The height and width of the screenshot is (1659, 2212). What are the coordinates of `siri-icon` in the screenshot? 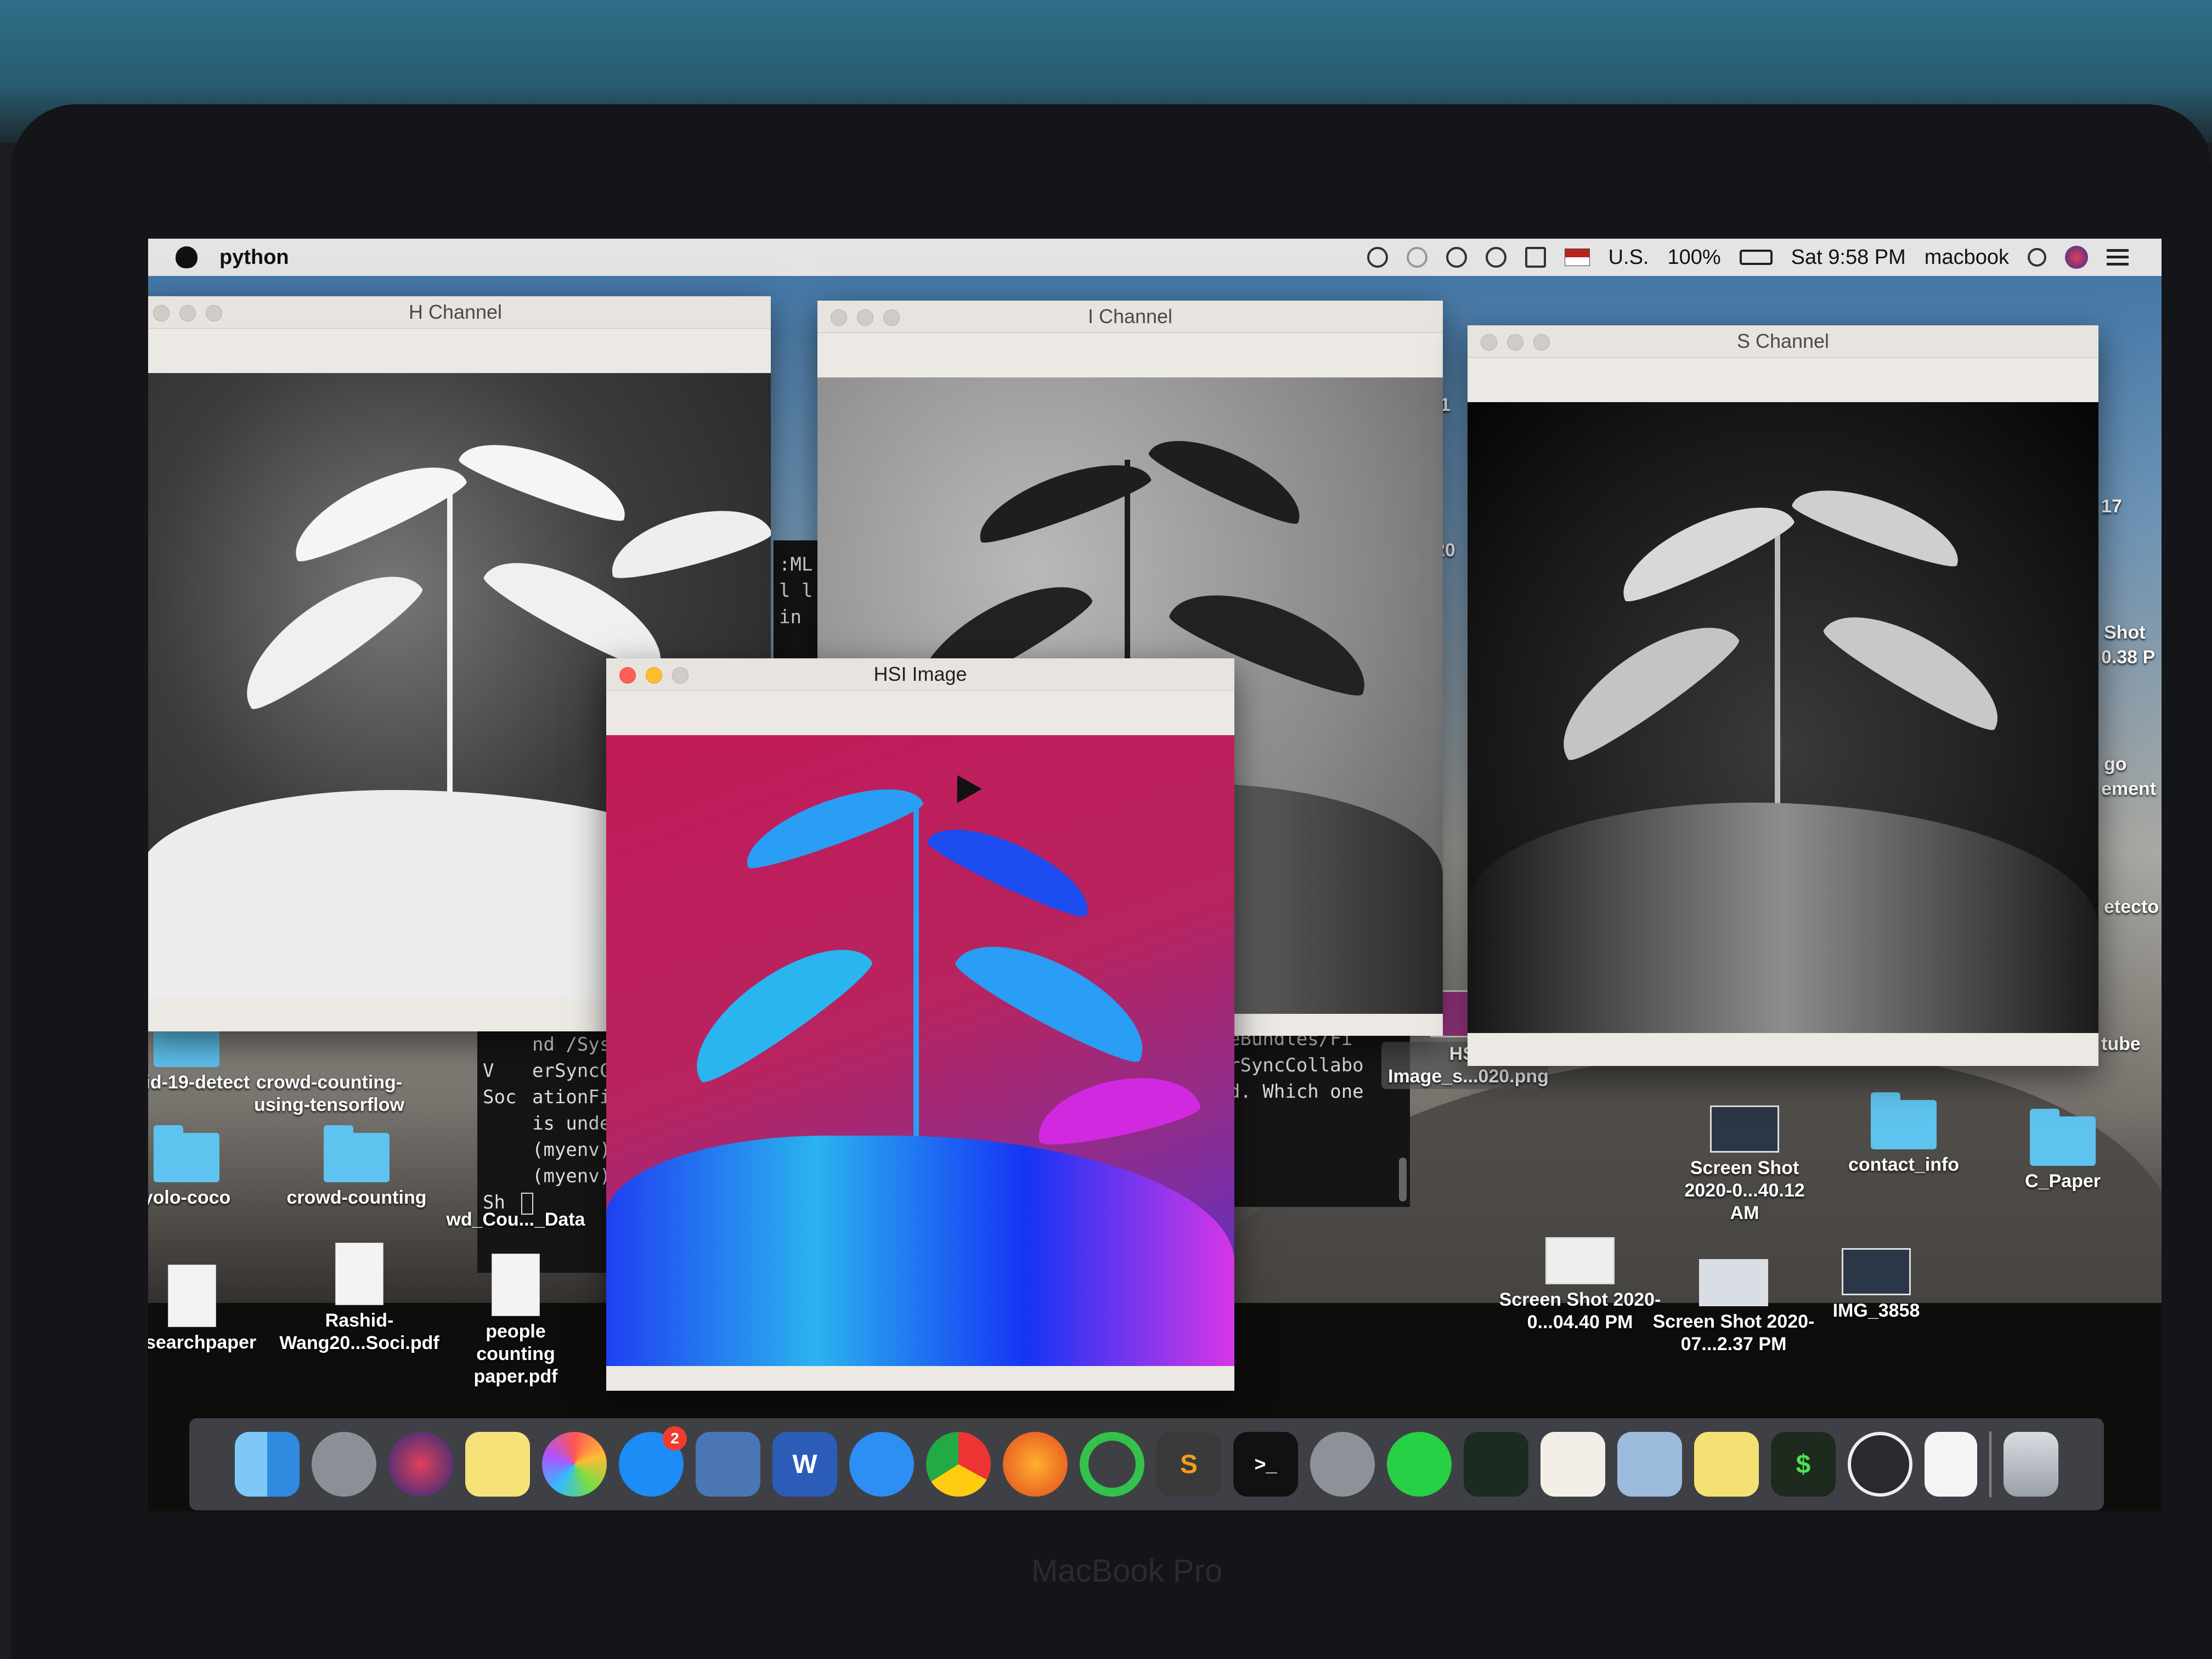 It's located at (2076, 257).